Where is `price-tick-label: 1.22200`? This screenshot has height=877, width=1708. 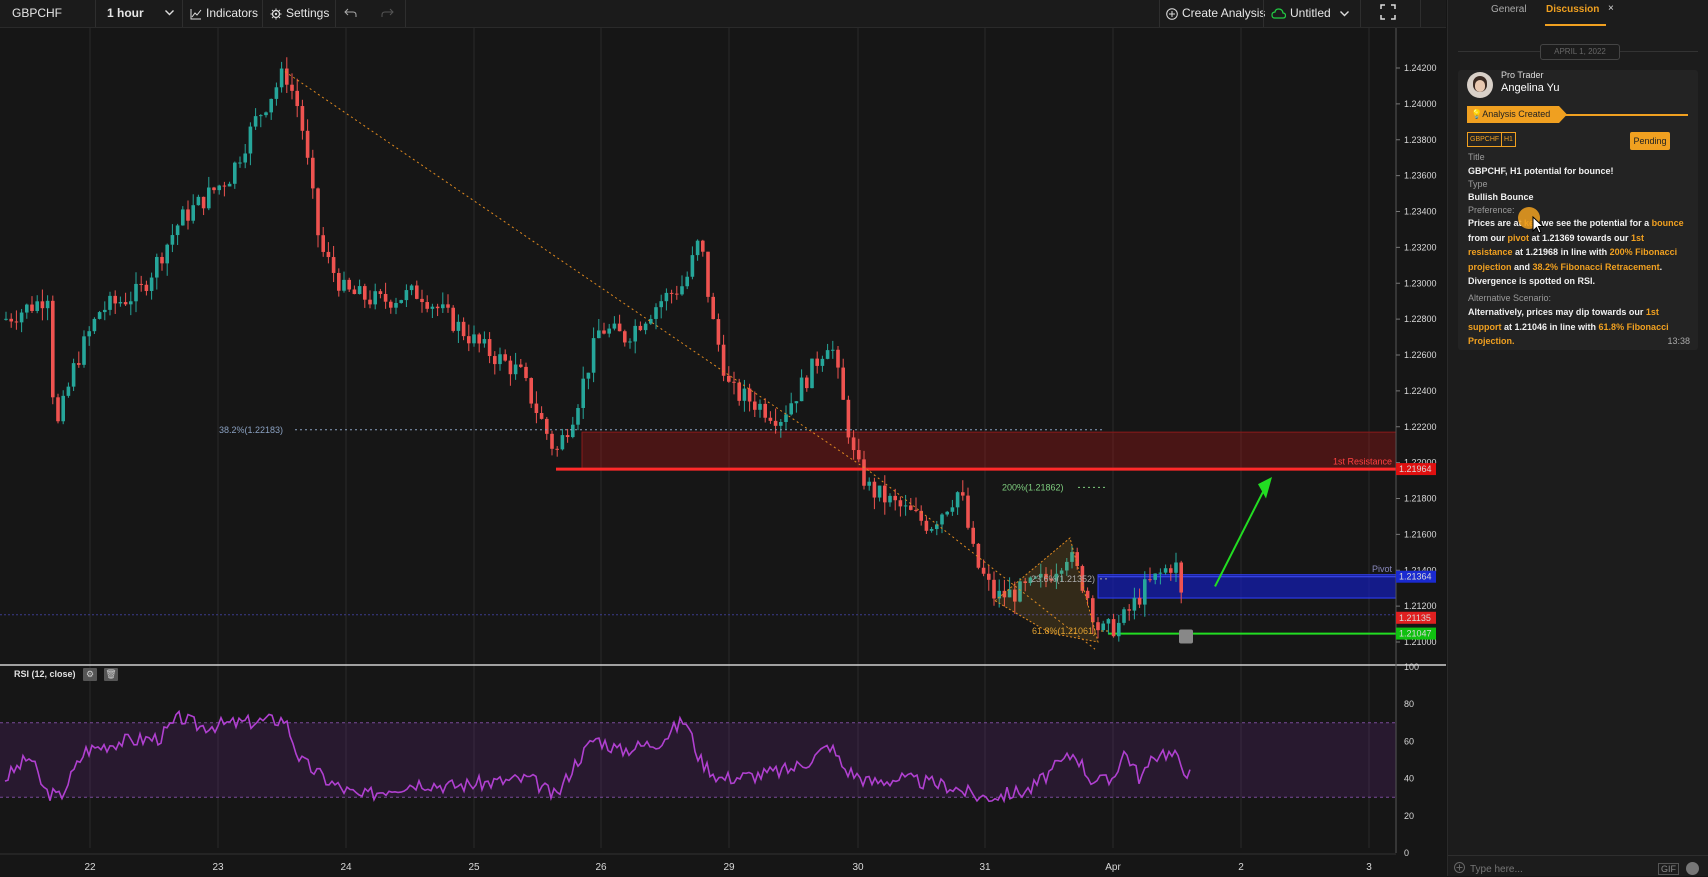 price-tick-label: 1.22200 is located at coordinates (1420, 427).